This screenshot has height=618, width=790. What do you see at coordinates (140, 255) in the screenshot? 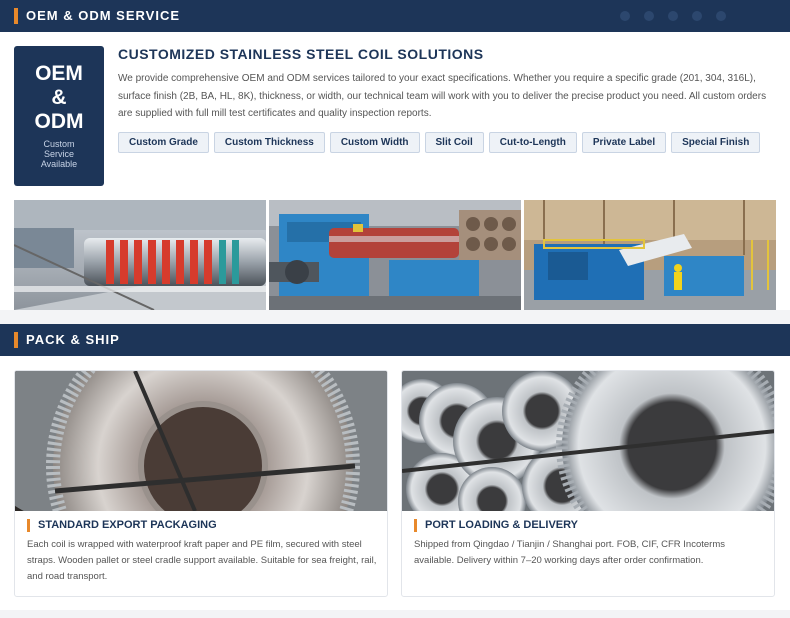
I see `coil-slitting-line-photo` at bounding box center [140, 255].